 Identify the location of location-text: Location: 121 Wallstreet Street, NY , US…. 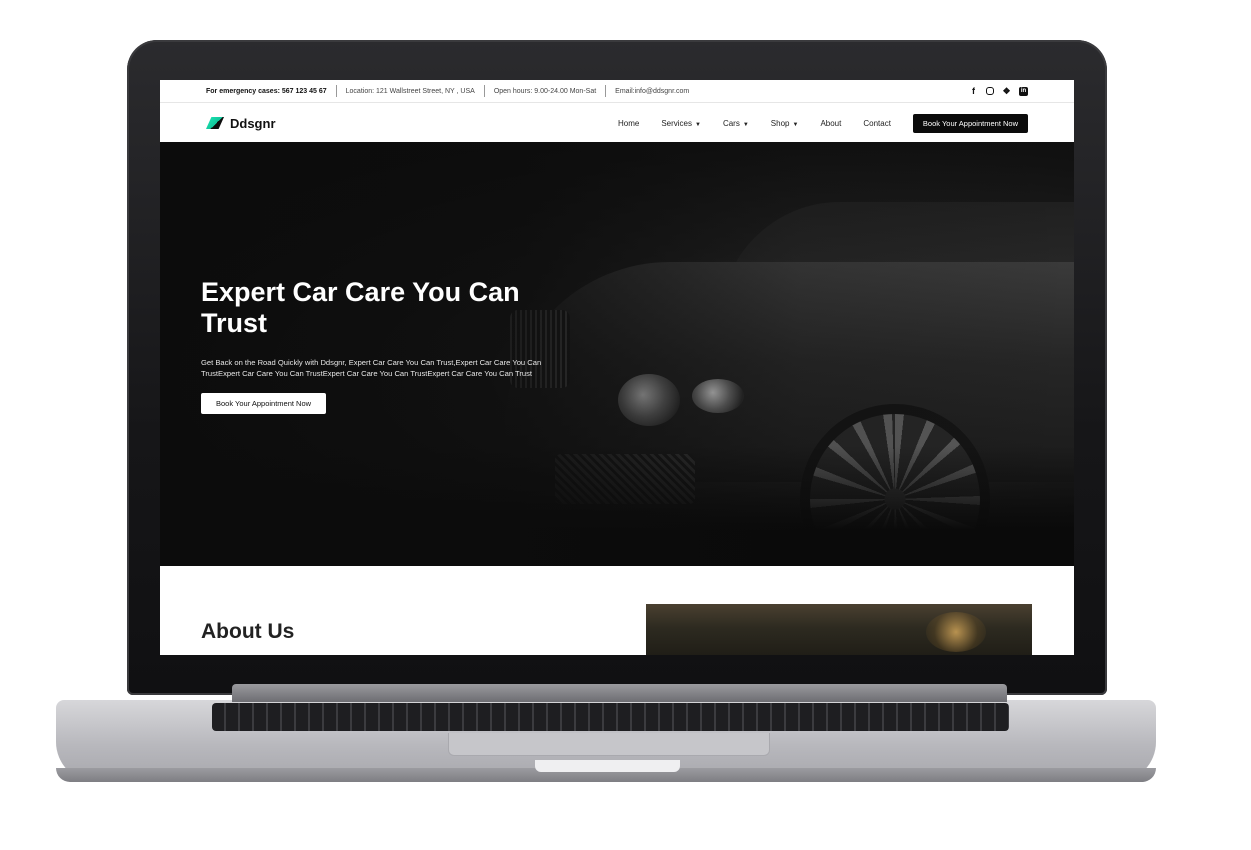
(410, 91).